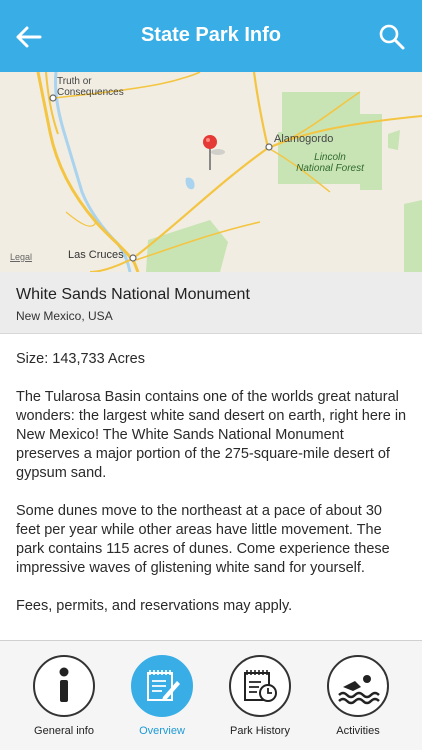  Describe the element at coordinates (358, 731) in the screenshot. I see `nav-activities-label: Activities` at that location.